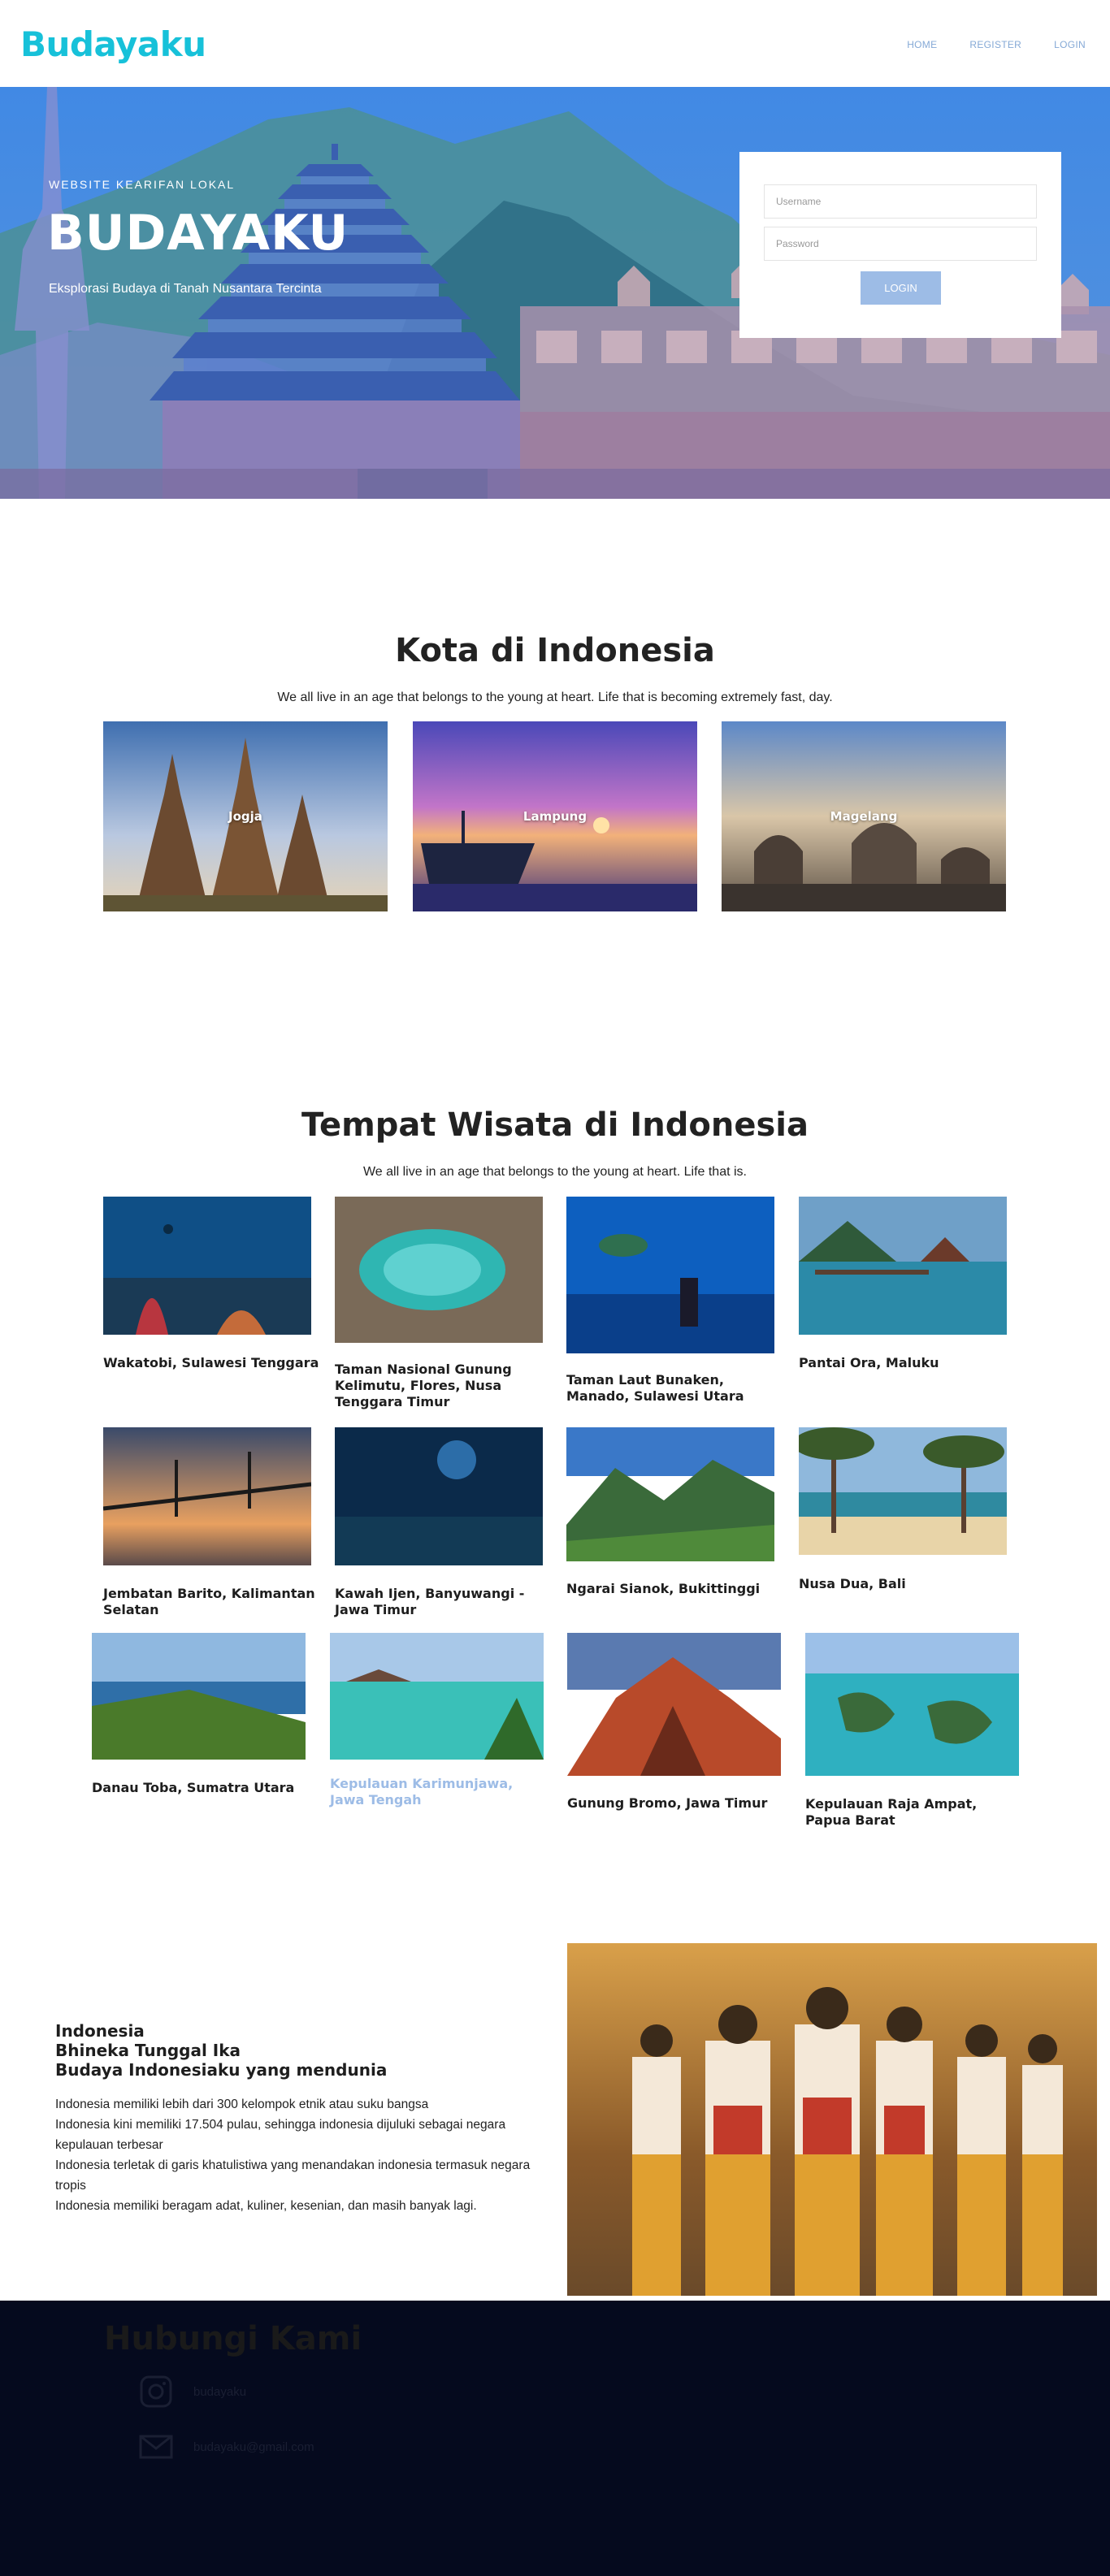 This screenshot has width=1110, height=2576. What do you see at coordinates (199, 1697) in the screenshot?
I see `wisata-image-toba` at bounding box center [199, 1697].